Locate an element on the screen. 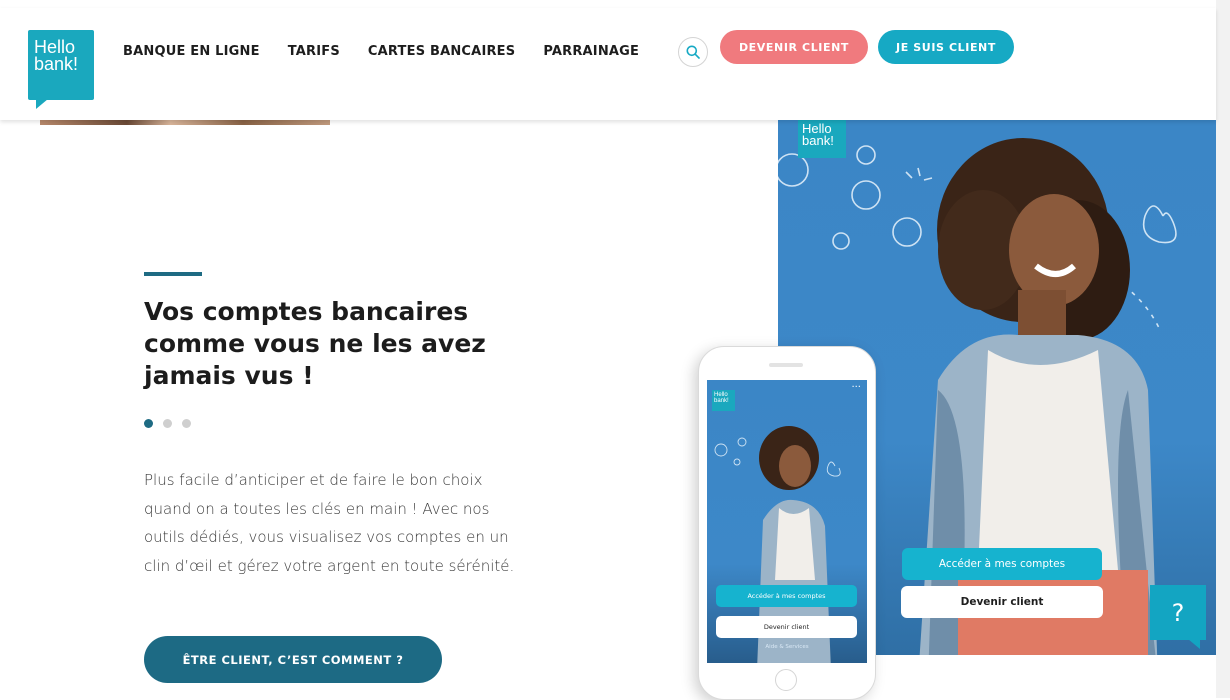 This screenshot has height=700, width=1230. phone-speaker is located at coordinates (786, 365).